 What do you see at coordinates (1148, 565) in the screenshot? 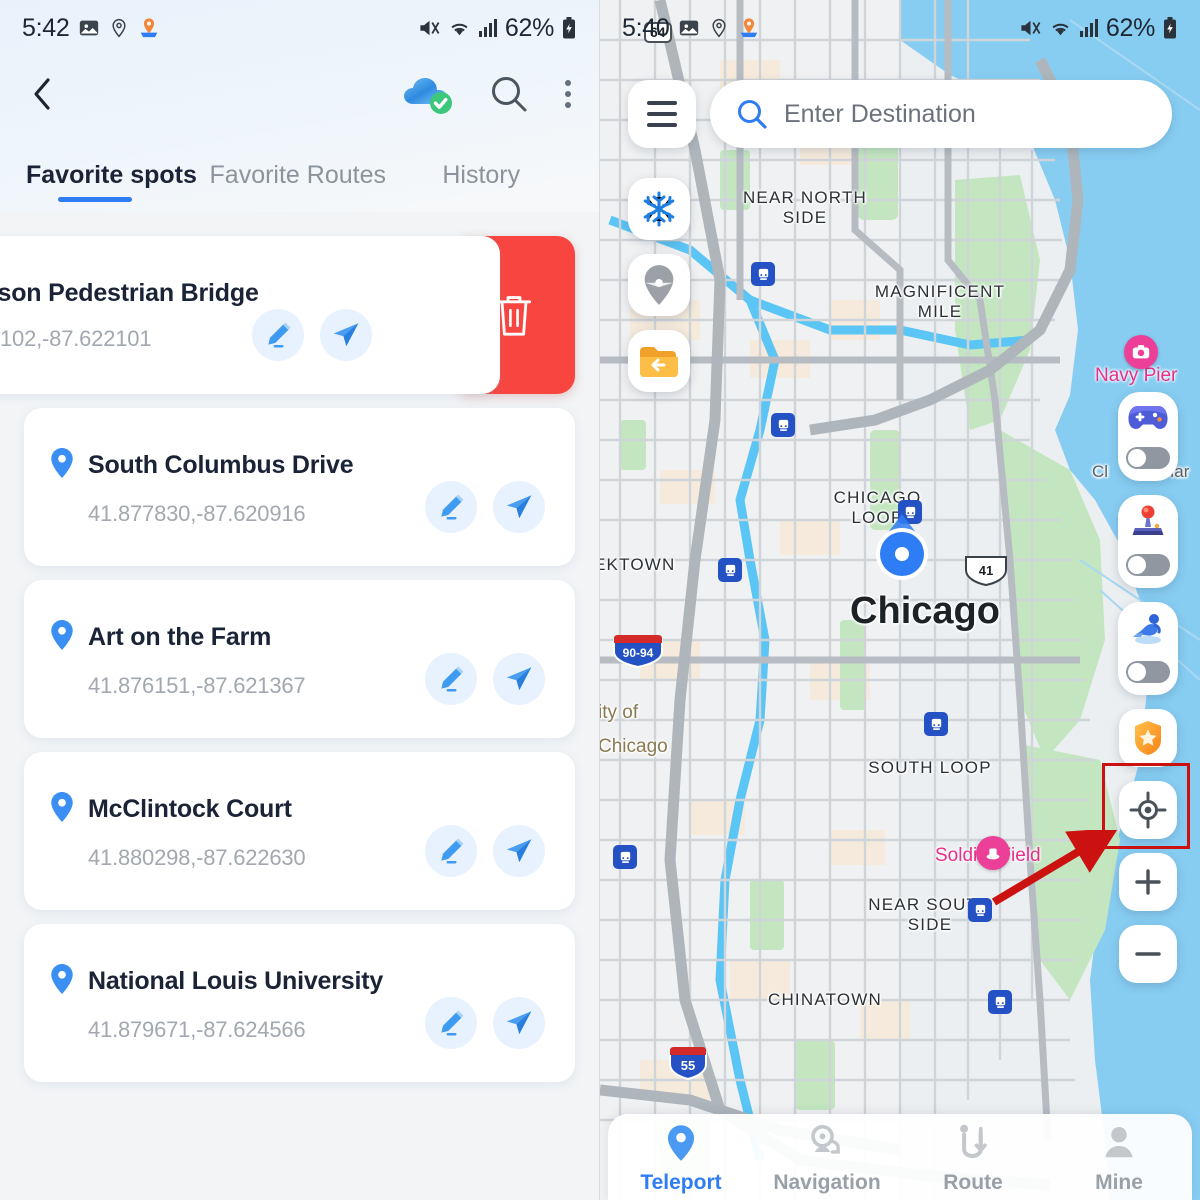
I see `joystick-switch` at bounding box center [1148, 565].